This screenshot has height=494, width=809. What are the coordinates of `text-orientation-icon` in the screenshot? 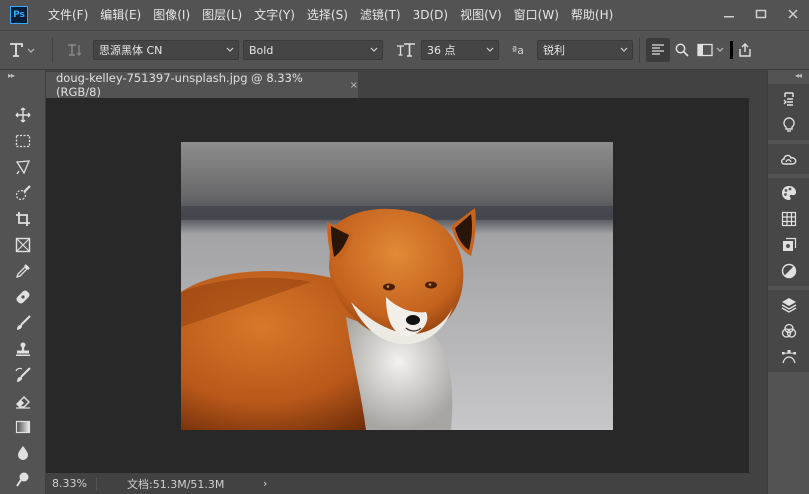 It's located at (75, 50).